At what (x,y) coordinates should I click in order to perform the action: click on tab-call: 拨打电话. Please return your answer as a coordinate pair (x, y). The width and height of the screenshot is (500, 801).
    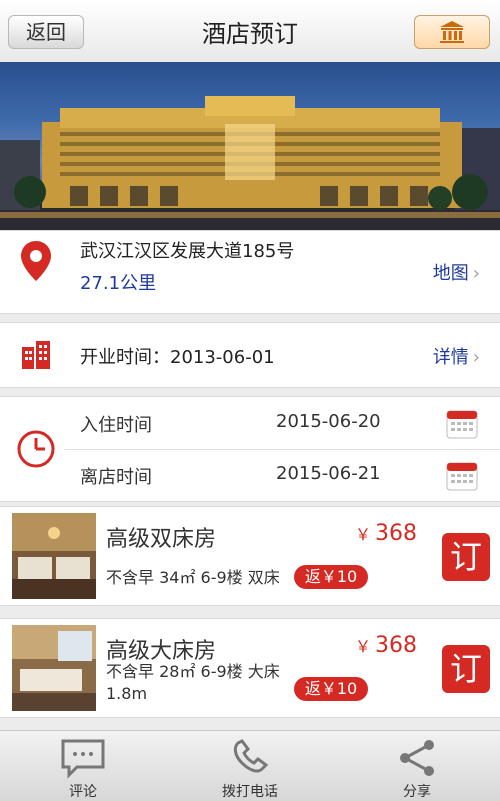
    Looking at the image, I should click on (250, 766).